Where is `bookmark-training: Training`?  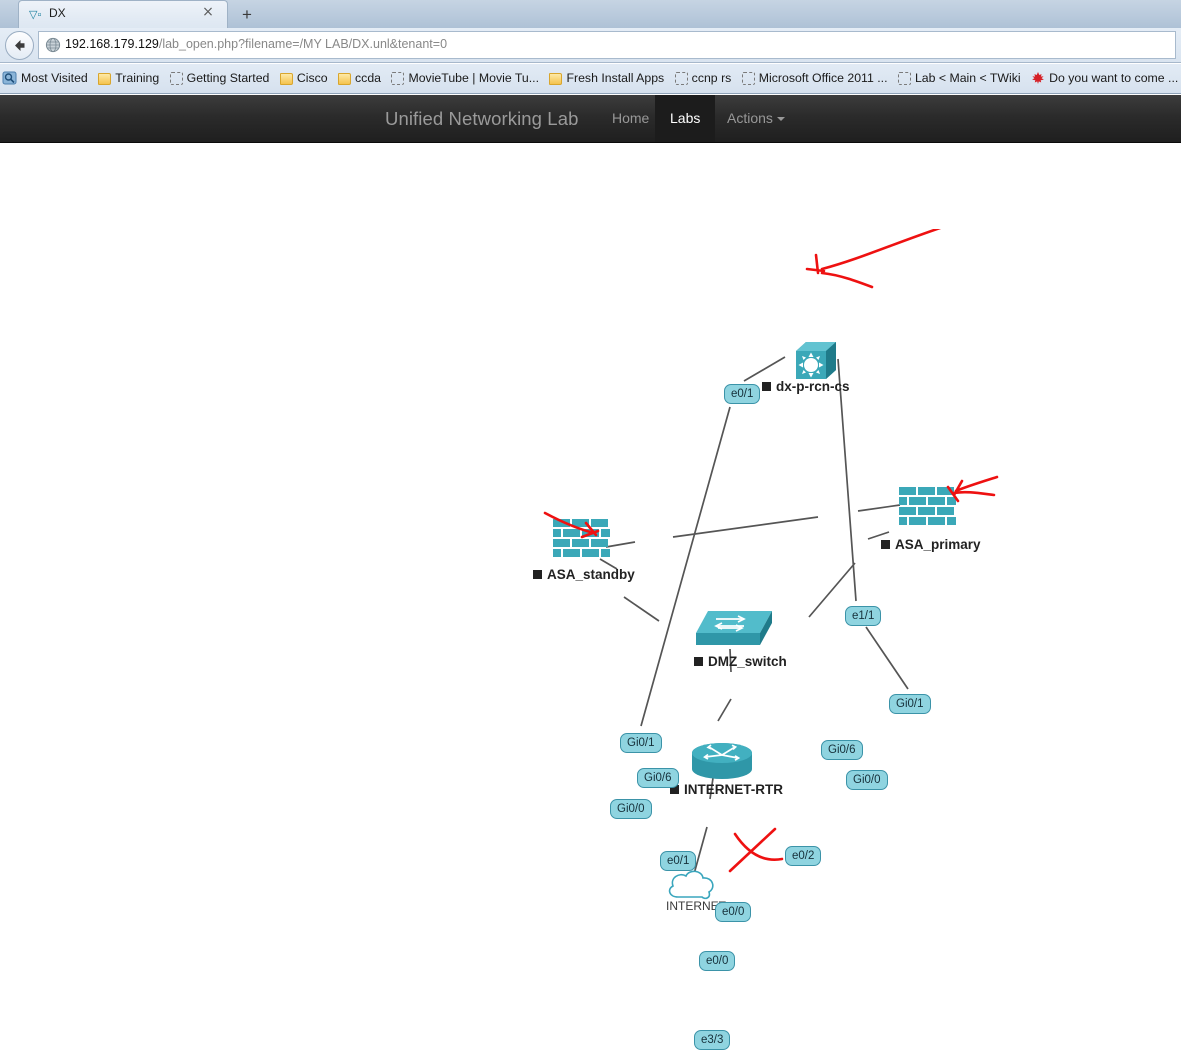
bookmark-training: Training is located at coordinates (129, 78).